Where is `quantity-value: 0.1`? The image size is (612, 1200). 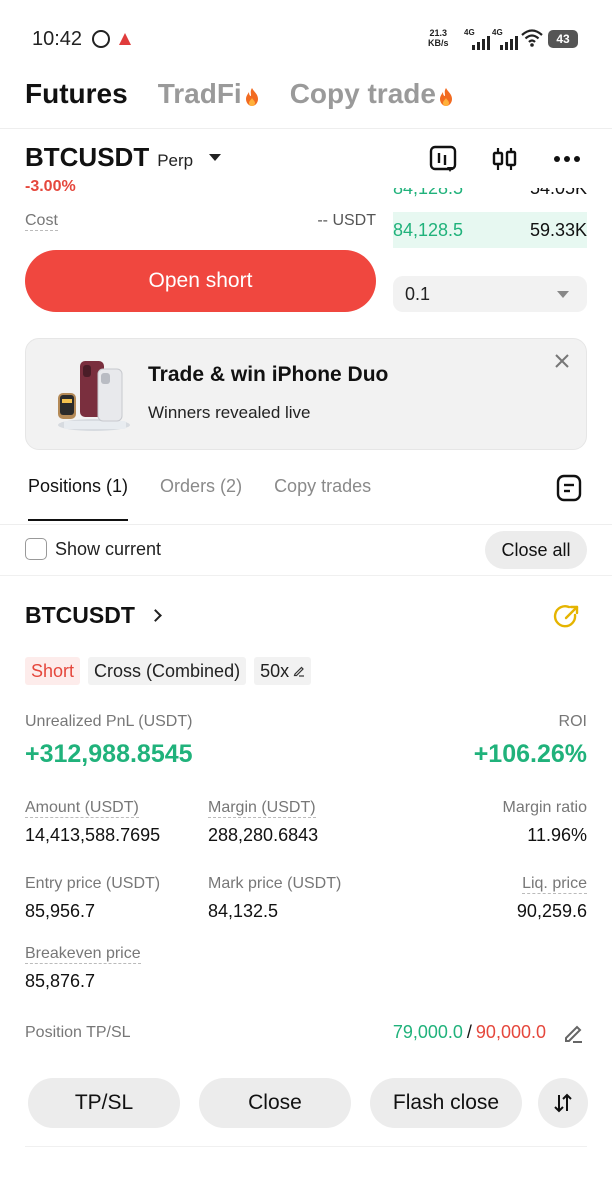
quantity-value: 0.1 is located at coordinates (418, 293).